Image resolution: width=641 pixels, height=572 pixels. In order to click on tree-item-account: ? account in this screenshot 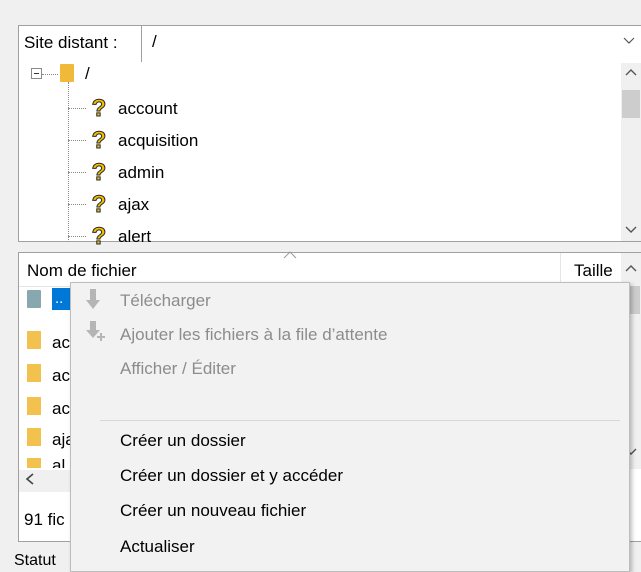, I will do `click(132, 109)`.